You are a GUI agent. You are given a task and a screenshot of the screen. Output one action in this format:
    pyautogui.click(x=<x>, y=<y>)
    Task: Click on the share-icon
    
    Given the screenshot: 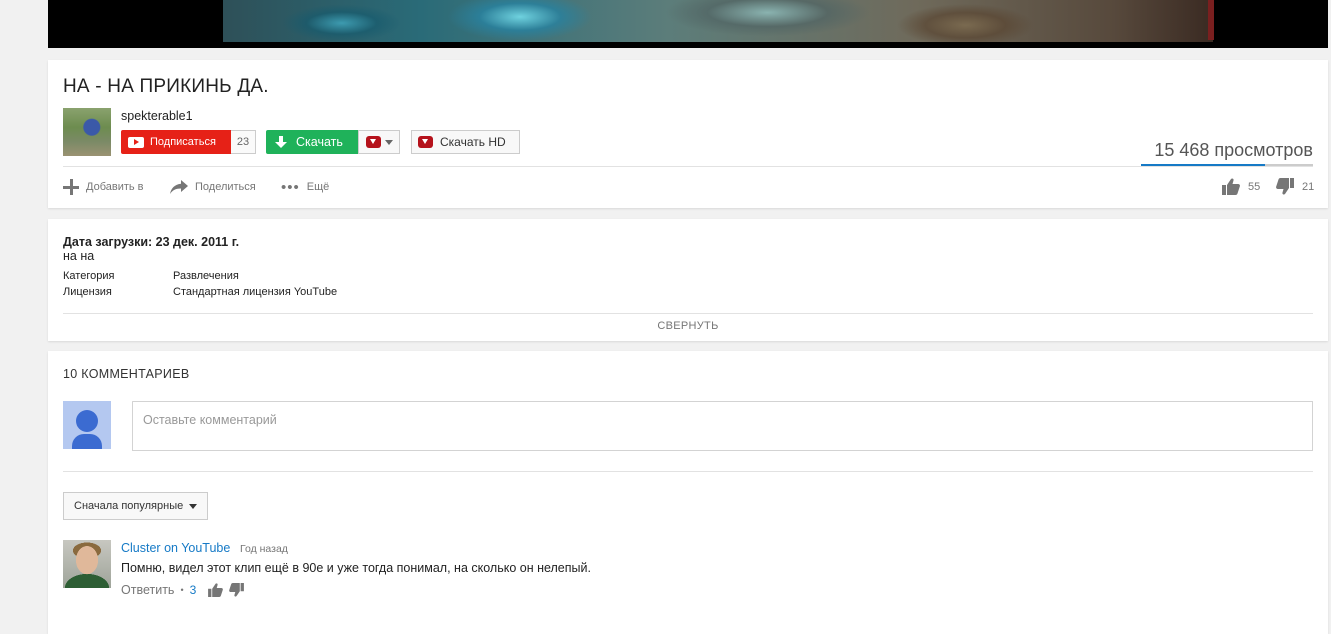 What is the action you would take?
    pyautogui.click(x=179, y=187)
    